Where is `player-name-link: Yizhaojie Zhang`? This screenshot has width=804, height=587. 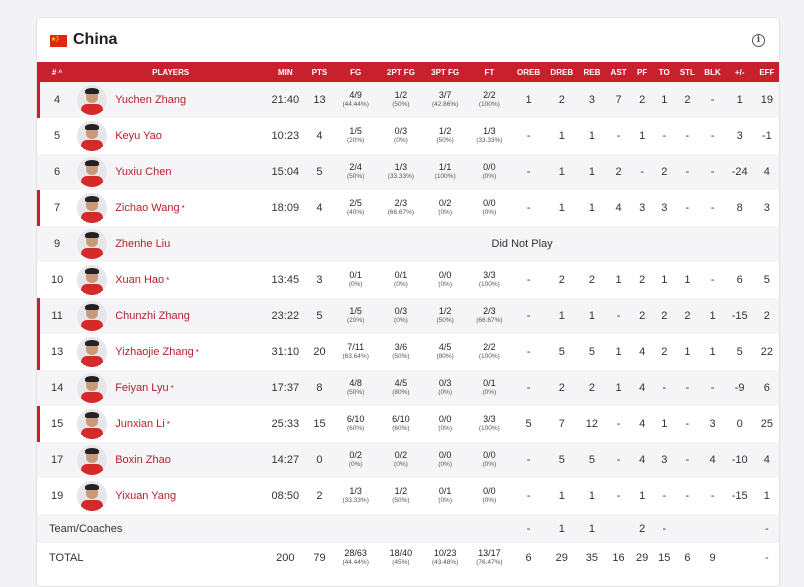
player-name-link: Yizhaojie Zhang is located at coordinates (154, 352).